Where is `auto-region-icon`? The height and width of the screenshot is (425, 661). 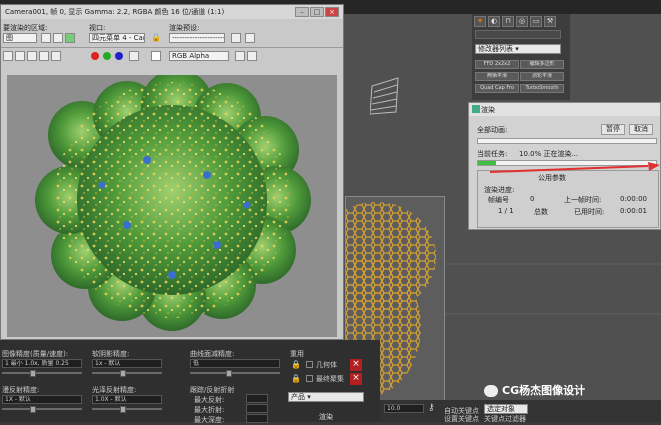
auto-region-icon is located at coordinates (58, 38).